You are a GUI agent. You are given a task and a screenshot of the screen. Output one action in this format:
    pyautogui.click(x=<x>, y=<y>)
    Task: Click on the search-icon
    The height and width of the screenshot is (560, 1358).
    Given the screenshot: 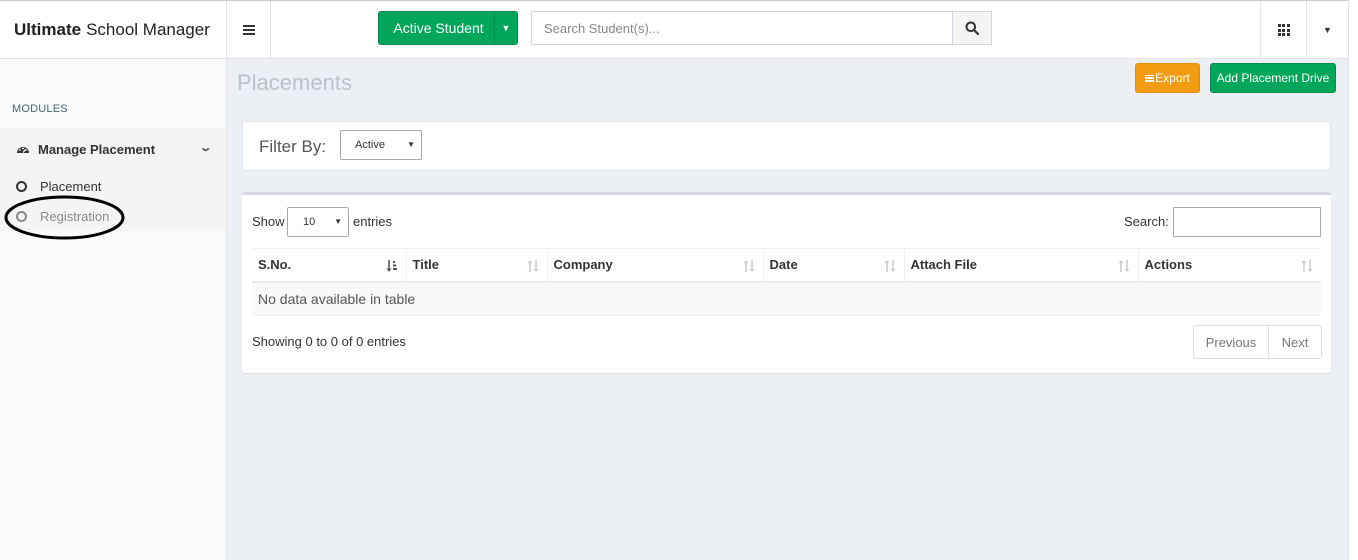 What is the action you would take?
    pyautogui.click(x=972, y=28)
    